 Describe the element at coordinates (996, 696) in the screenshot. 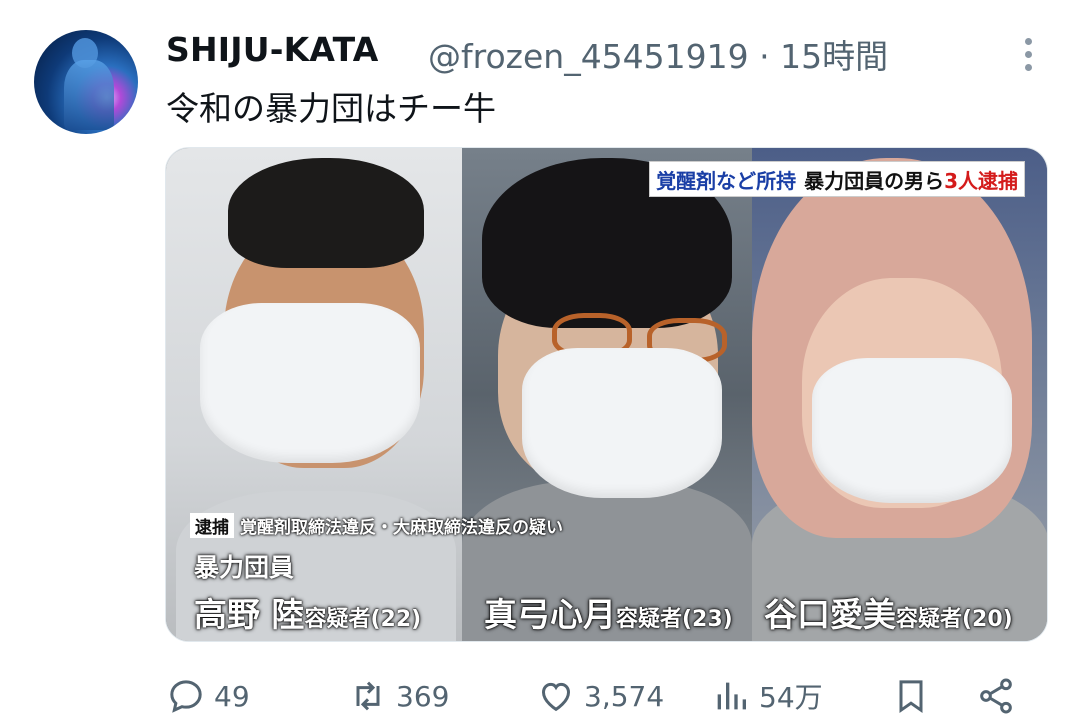

I see `share-icon` at that location.